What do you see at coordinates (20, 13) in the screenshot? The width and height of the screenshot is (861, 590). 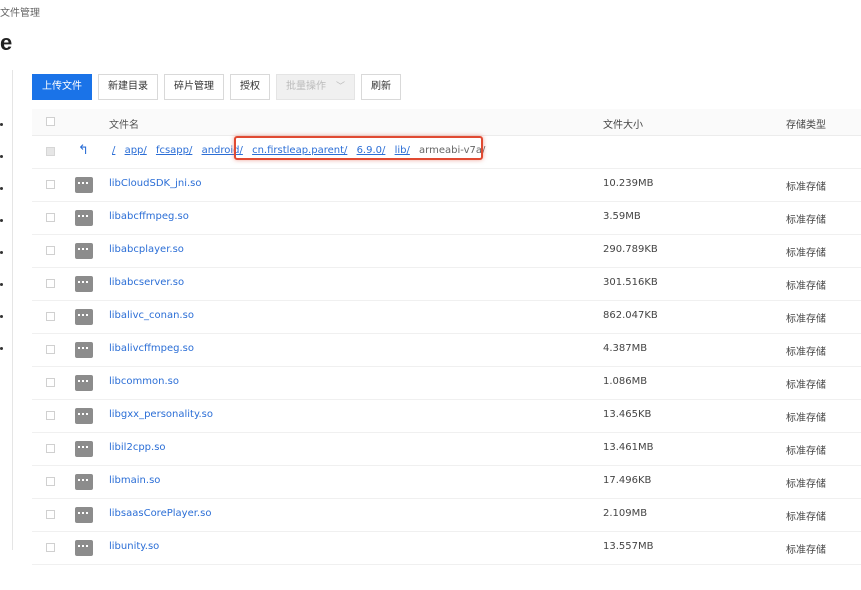 I see `breadcrumb: 文件管理` at bounding box center [20, 13].